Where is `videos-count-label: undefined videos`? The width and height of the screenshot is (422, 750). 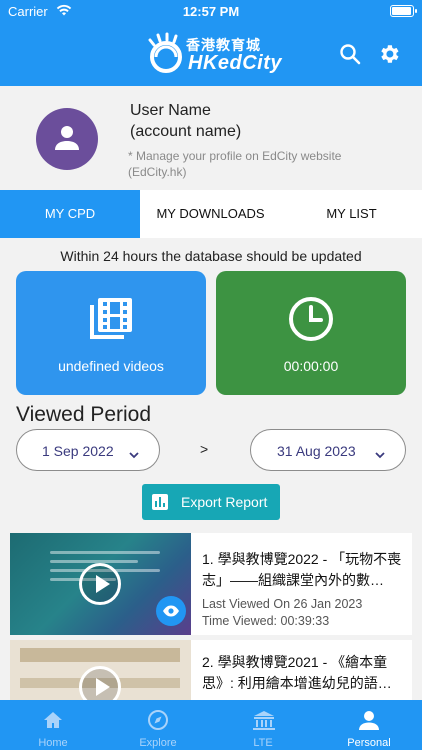 videos-count-label: undefined videos is located at coordinates (111, 366).